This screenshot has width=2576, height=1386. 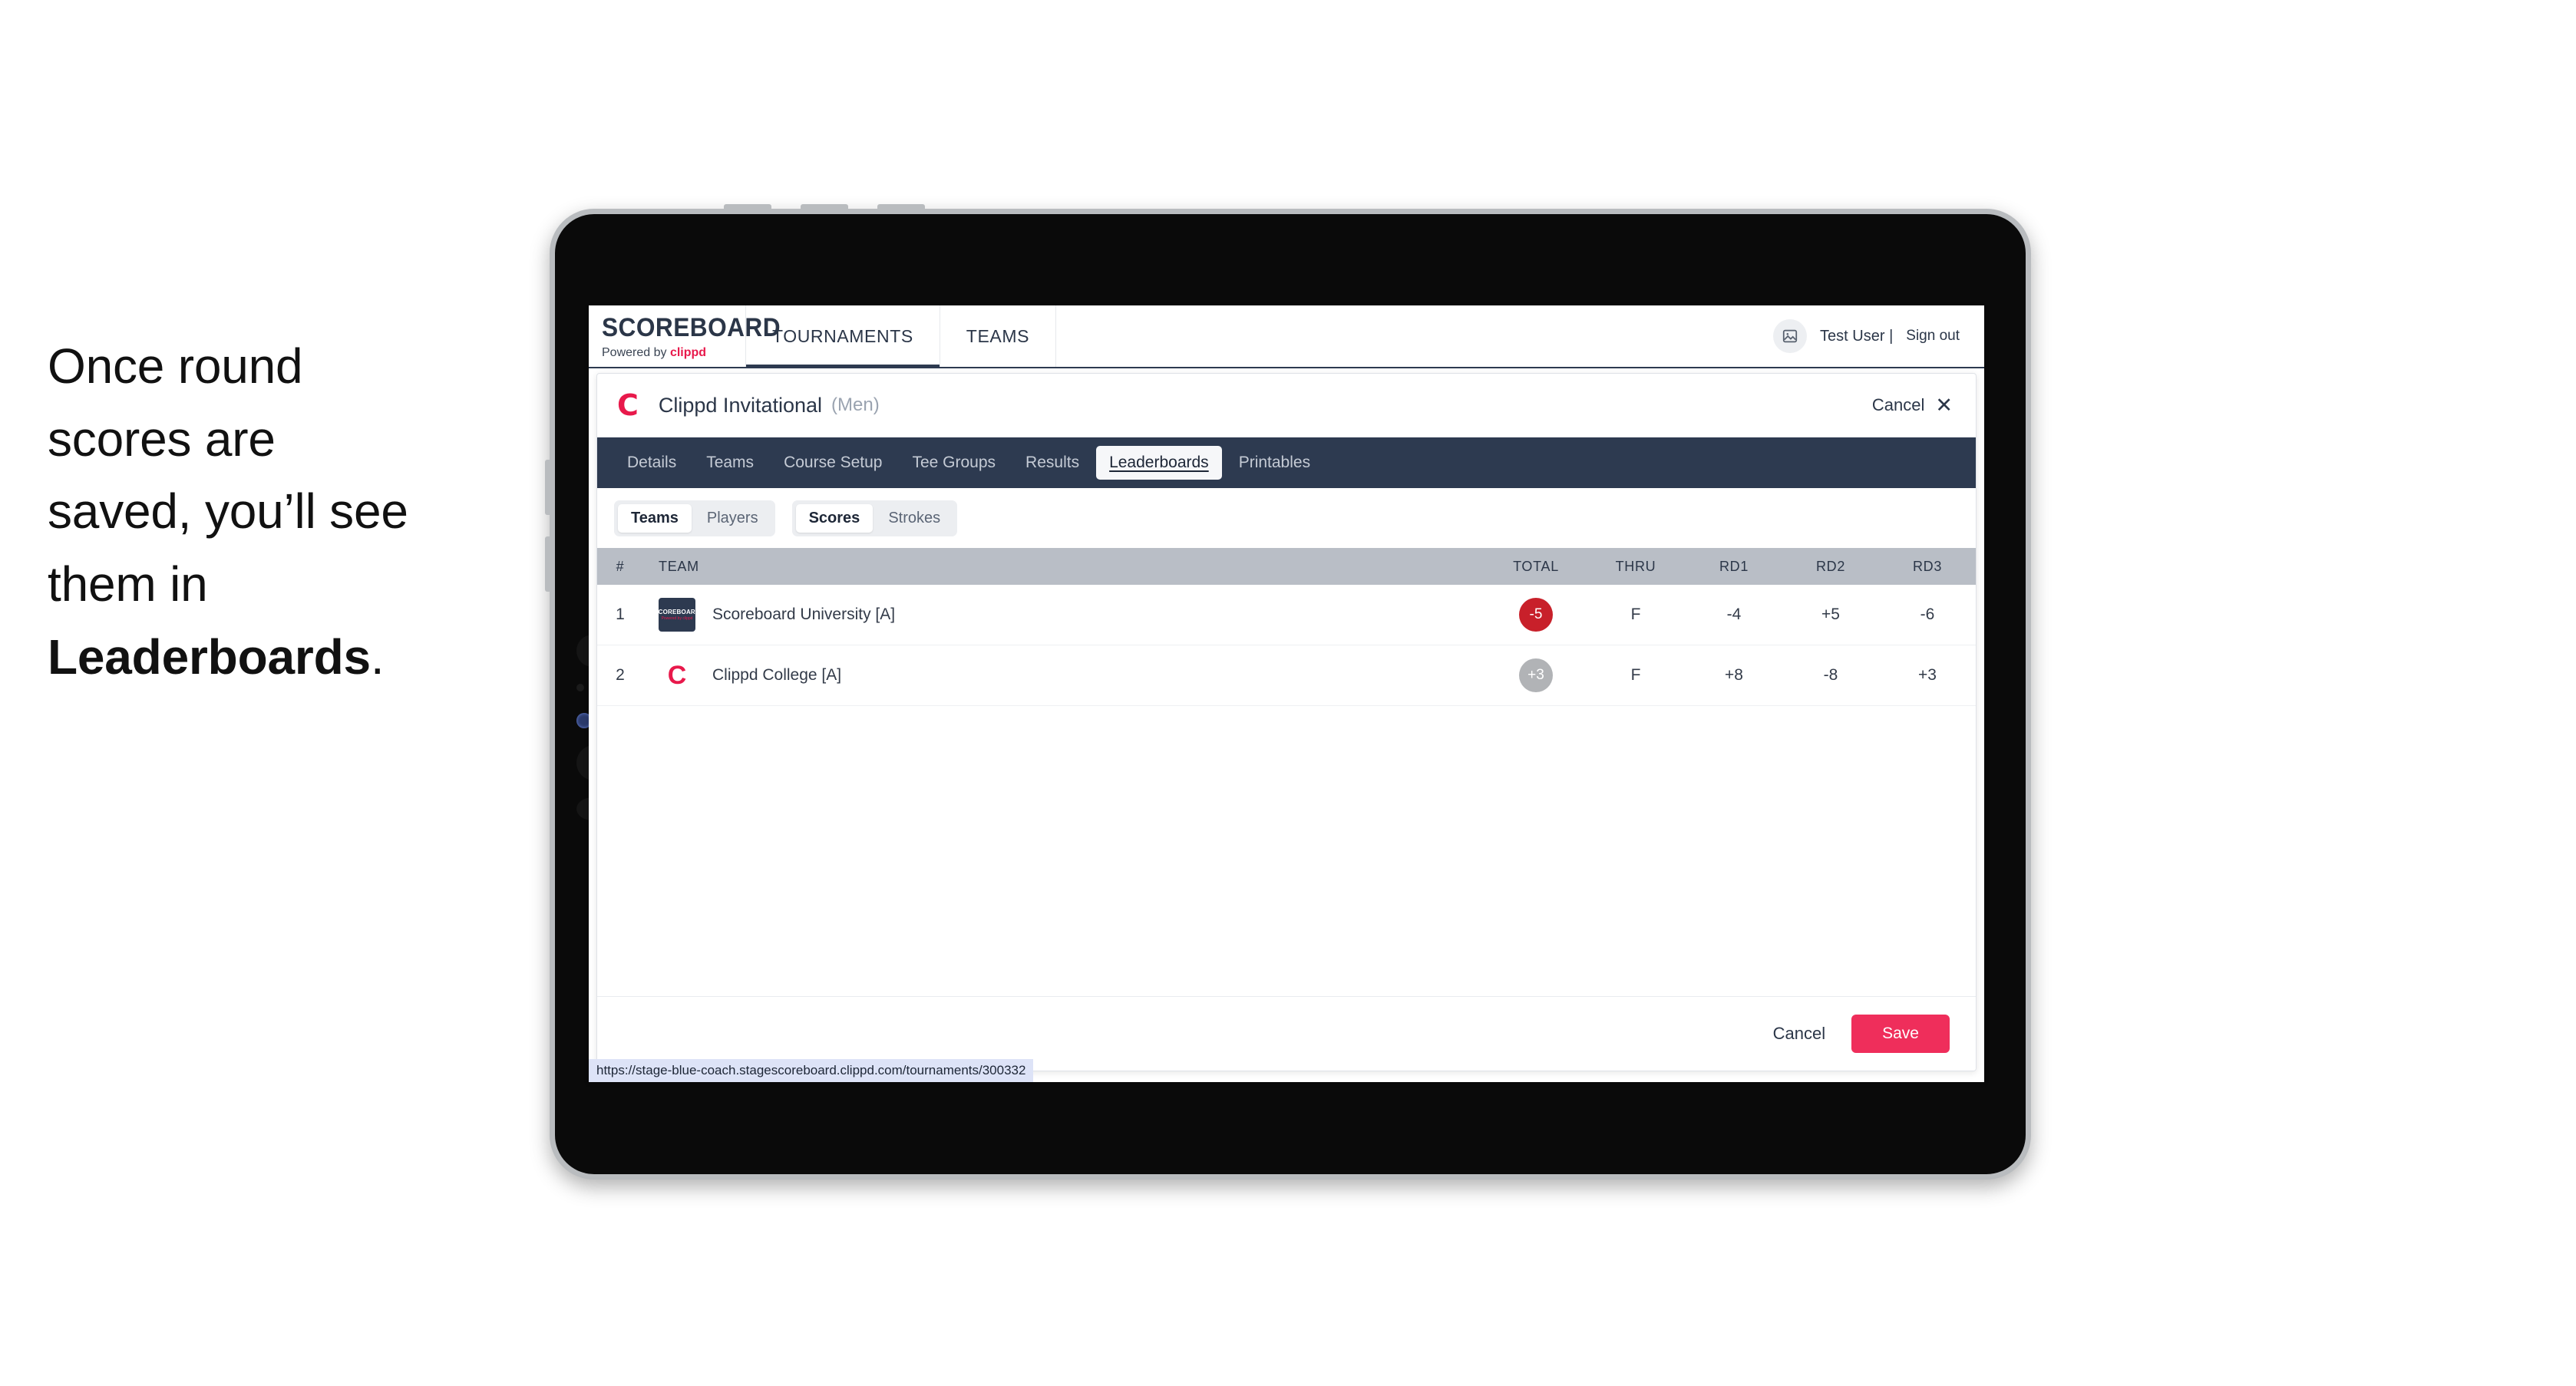 I want to click on avatar-image-placeholder-icon, so click(x=1790, y=336).